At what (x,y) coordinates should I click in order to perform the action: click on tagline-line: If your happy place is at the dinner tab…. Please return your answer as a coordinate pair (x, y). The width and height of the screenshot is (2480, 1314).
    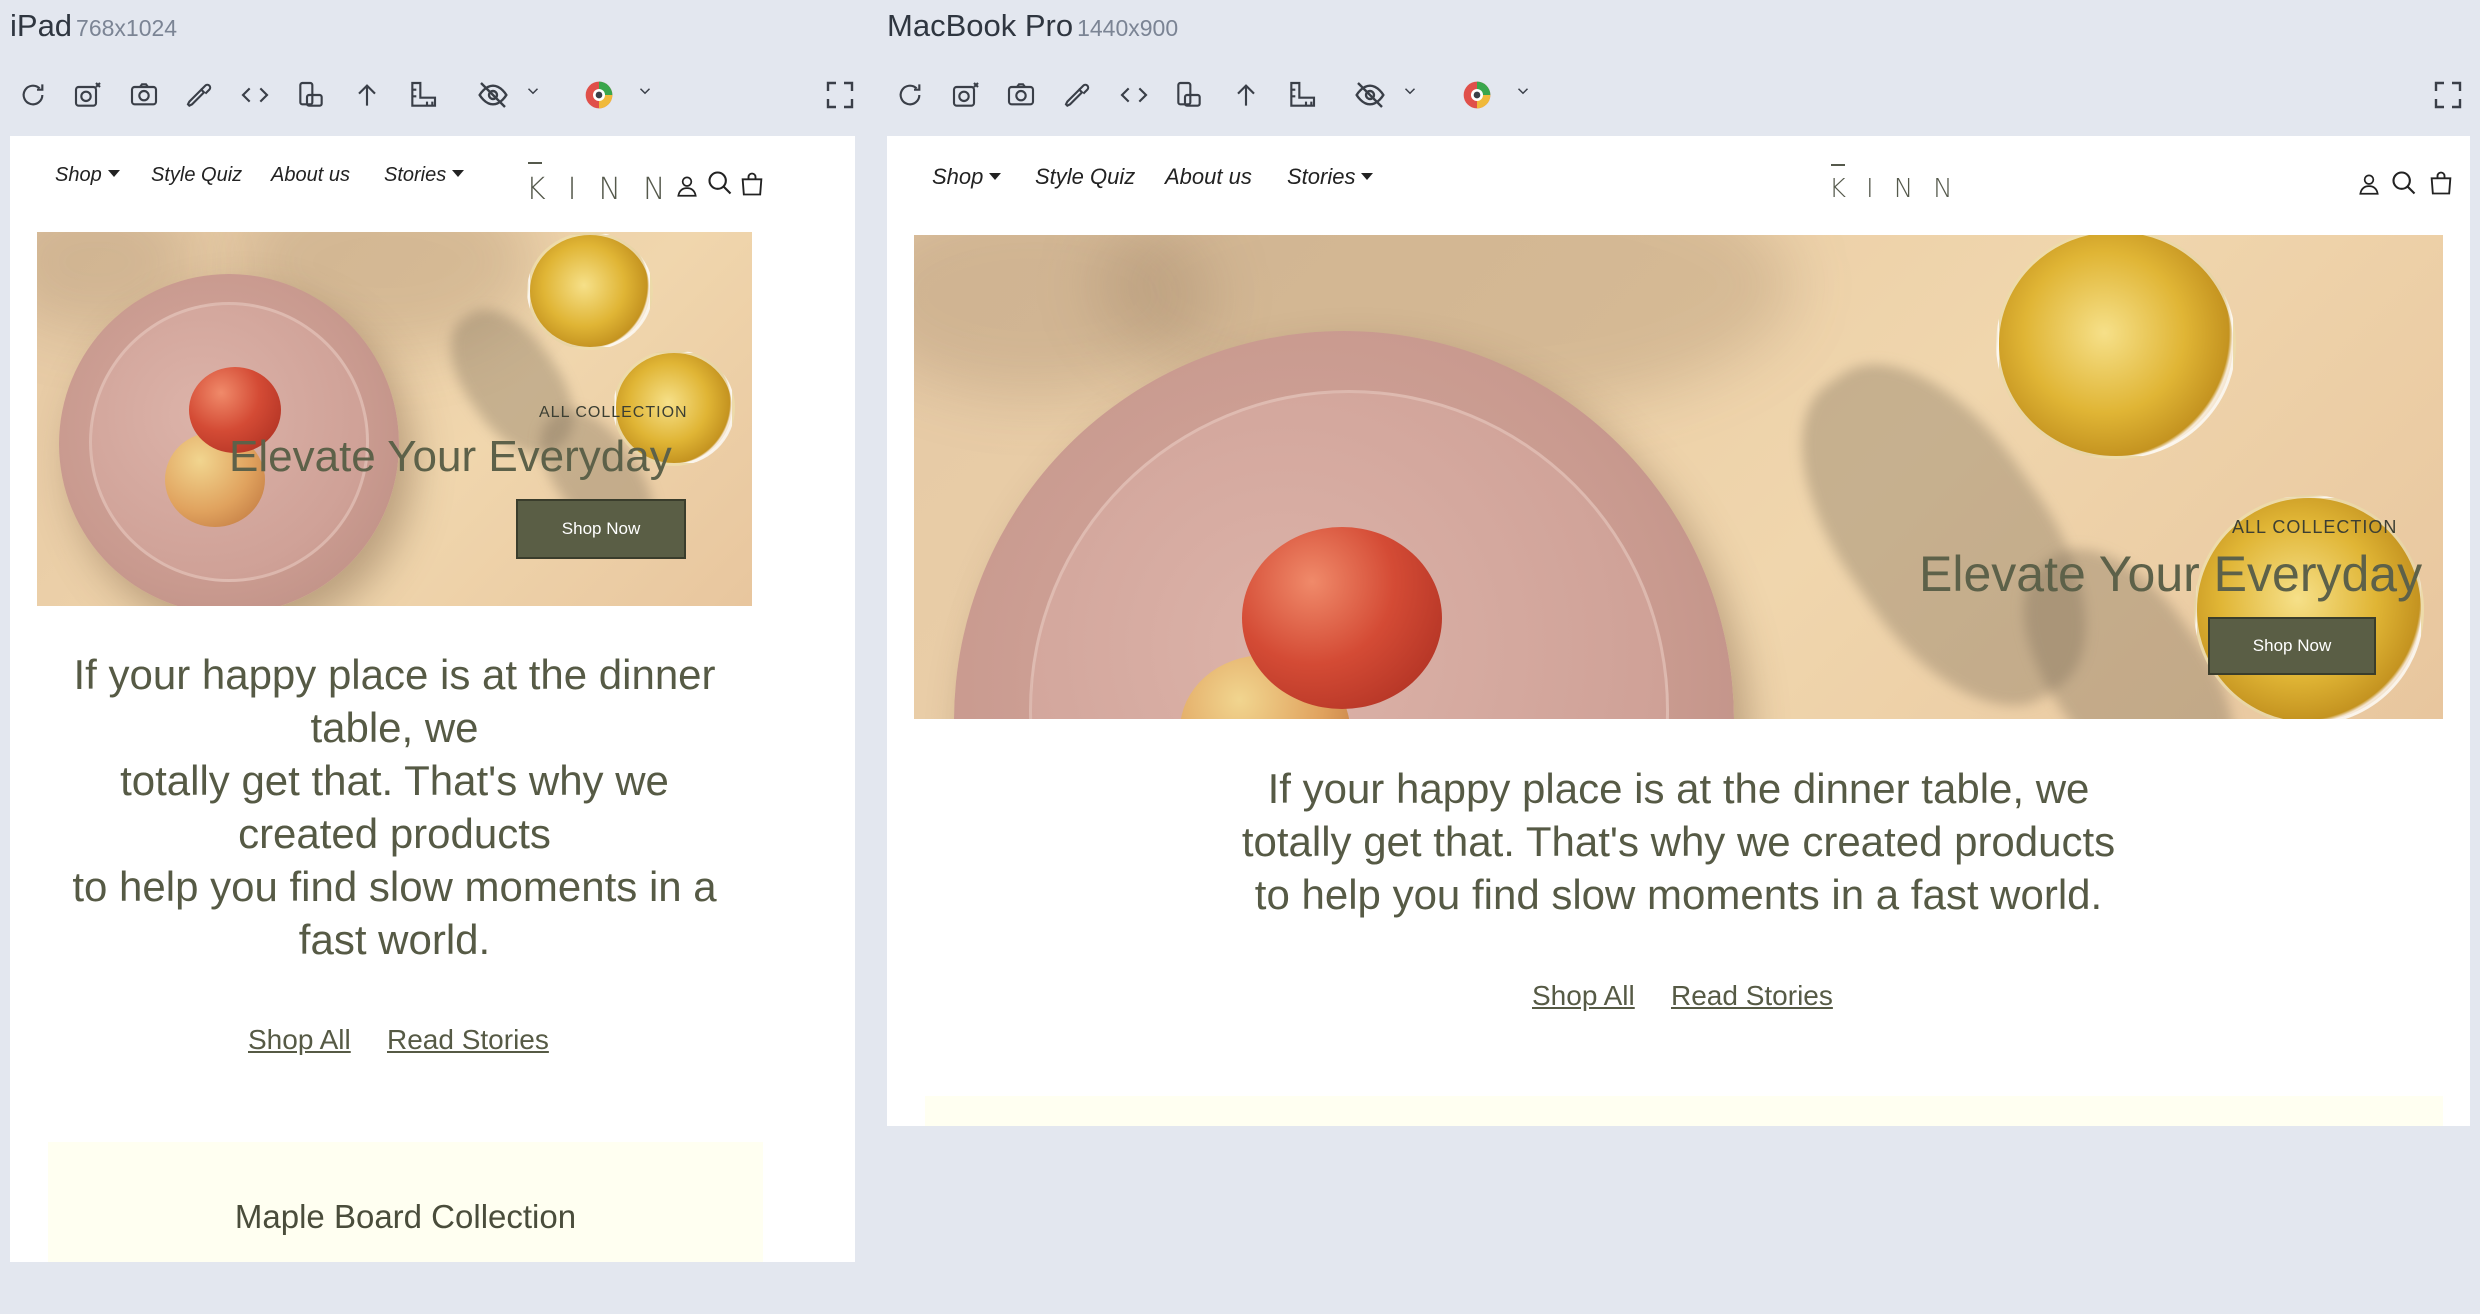
    Looking at the image, I should click on (1678, 788).